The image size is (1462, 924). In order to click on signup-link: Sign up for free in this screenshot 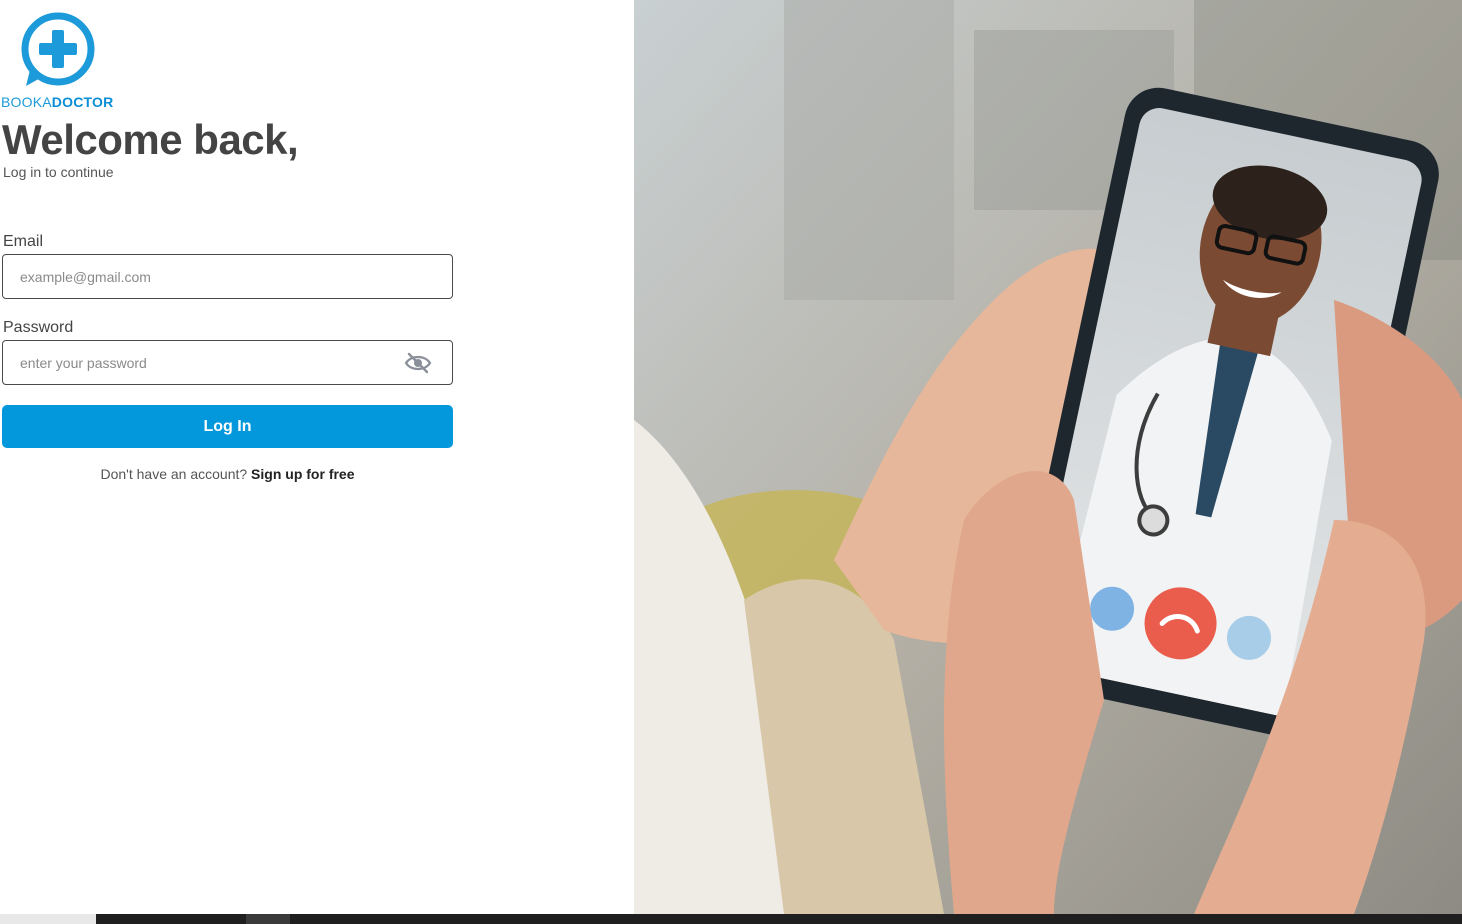, I will do `click(302, 474)`.